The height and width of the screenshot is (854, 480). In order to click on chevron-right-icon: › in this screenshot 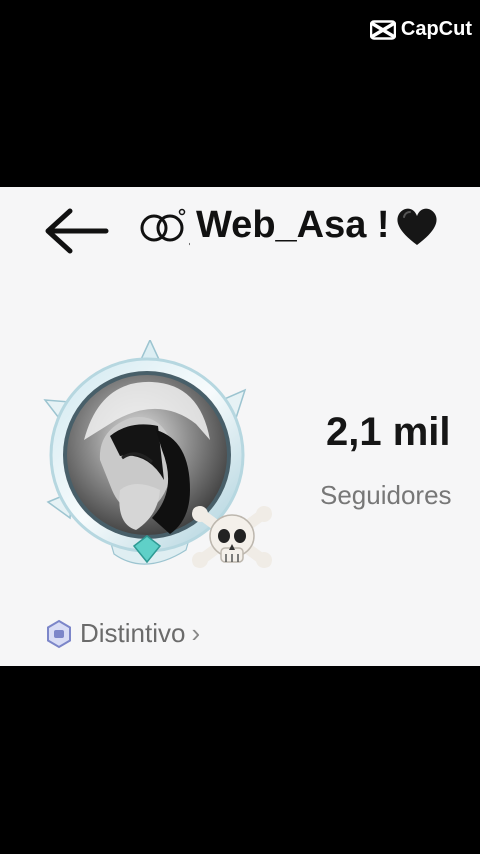, I will do `click(196, 633)`.